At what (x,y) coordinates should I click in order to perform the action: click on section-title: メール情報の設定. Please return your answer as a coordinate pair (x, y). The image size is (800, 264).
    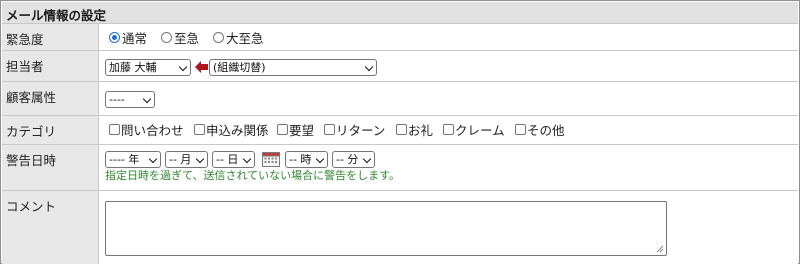
    Looking at the image, I should click on (56, 15).